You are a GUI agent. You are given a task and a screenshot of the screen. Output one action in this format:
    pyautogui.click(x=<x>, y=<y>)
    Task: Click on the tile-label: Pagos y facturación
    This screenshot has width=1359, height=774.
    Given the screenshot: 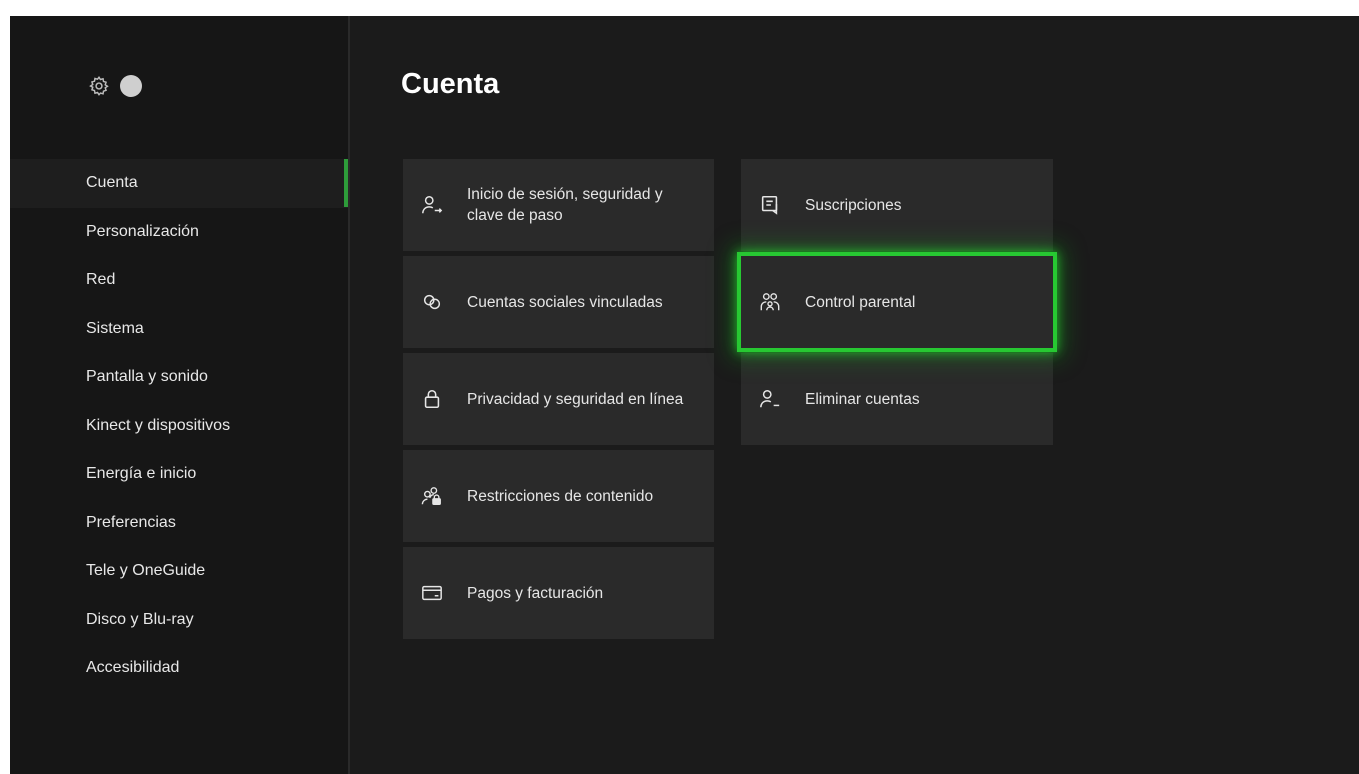 What is the action you would take?
    pyautogui.click(x=535, y=593)
    